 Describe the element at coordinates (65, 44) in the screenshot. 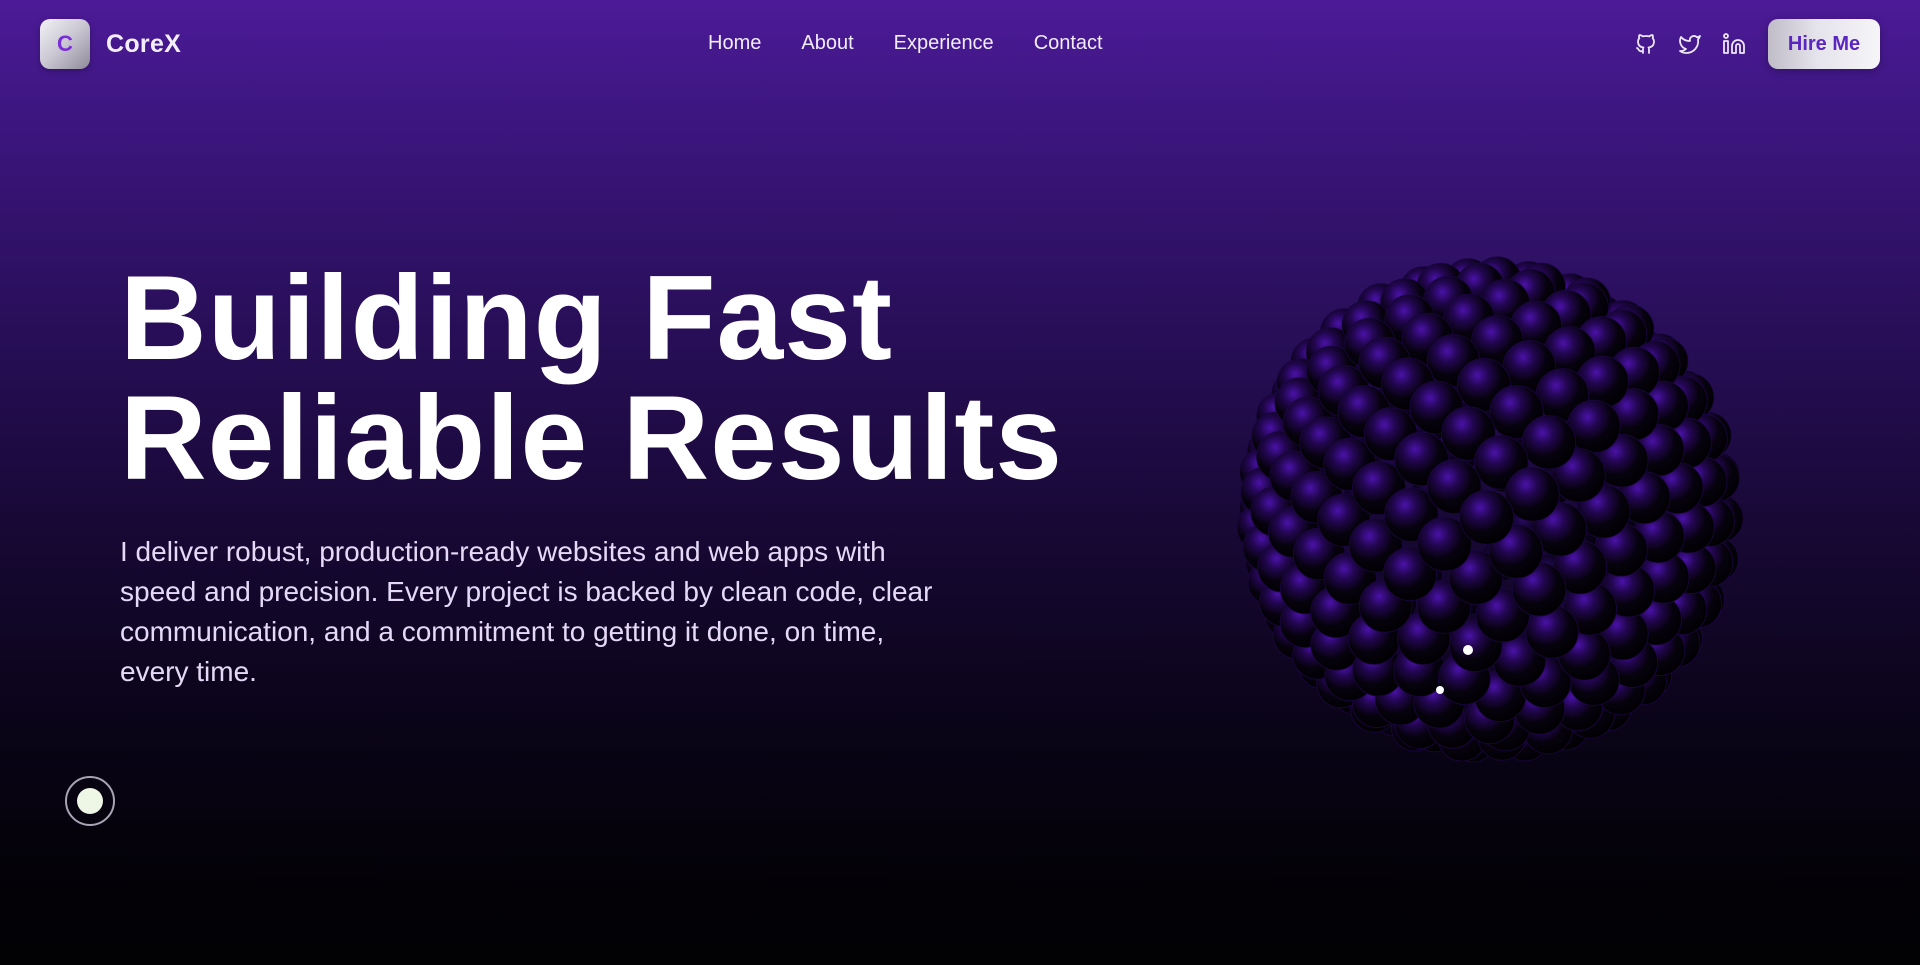

I see `logo-badge: C` at that location.